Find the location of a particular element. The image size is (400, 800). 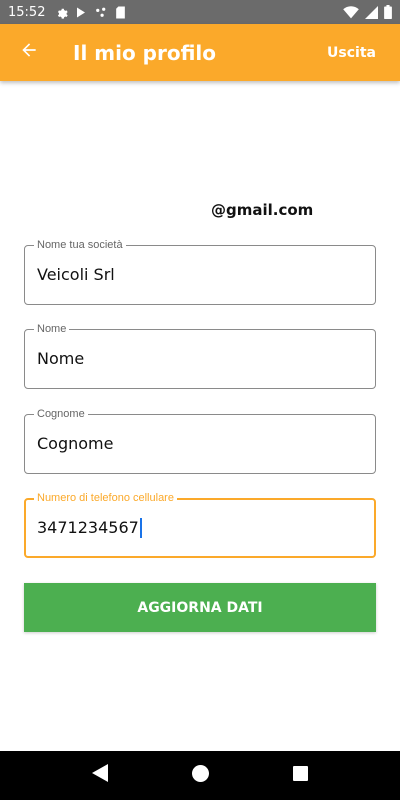

back-button is located at coordinates (29, 52).